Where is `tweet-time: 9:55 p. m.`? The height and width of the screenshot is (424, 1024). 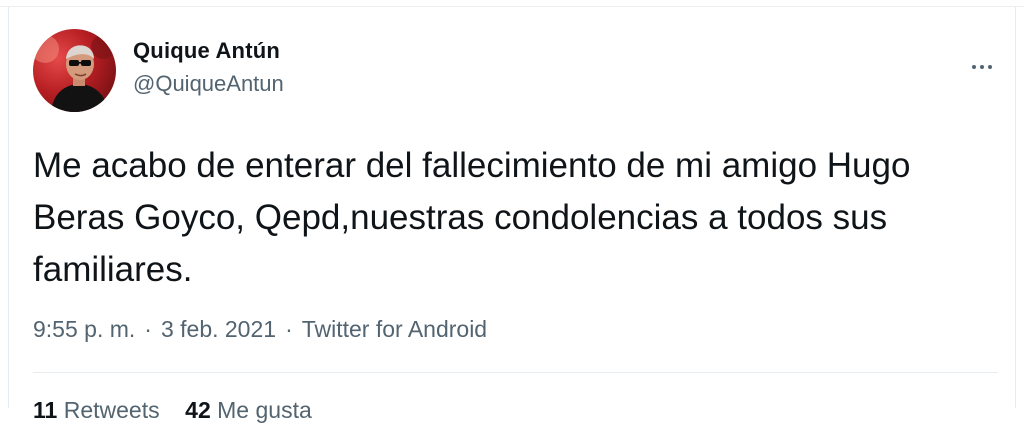
tweet-time: 9:55 p. m. is located at coordinates (84, 329).